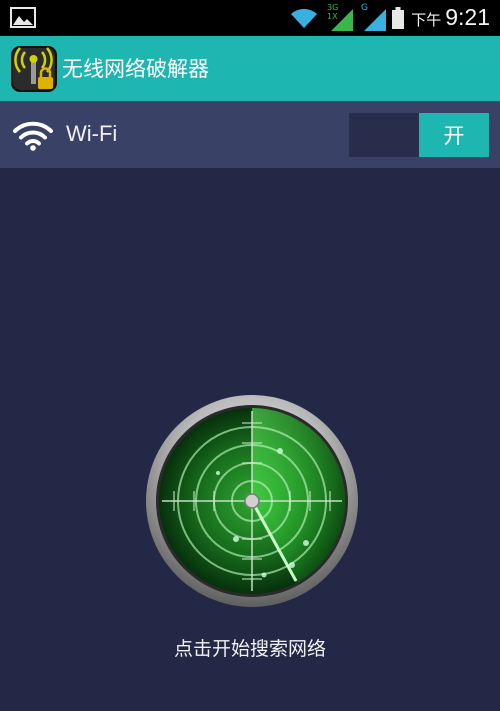 Image resolution: width=500 pixels, height=711 pixels. What do you see at coordinates (33, 136) in the screenshot?
I see `wifi-icon` at bounding box center [33, 136].